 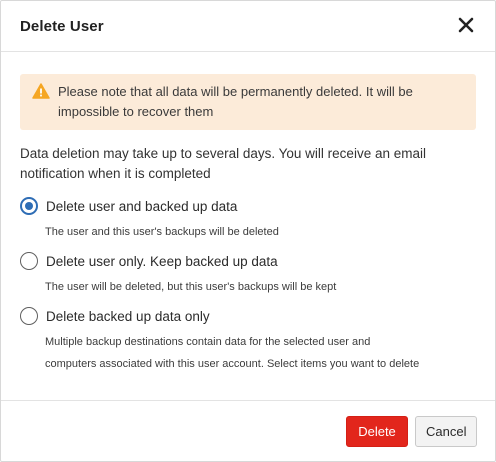 What do you see at coordinates (29, 261) in the screenshot?
I see `radio-delete-user-only` at bounding box center [29, 261].